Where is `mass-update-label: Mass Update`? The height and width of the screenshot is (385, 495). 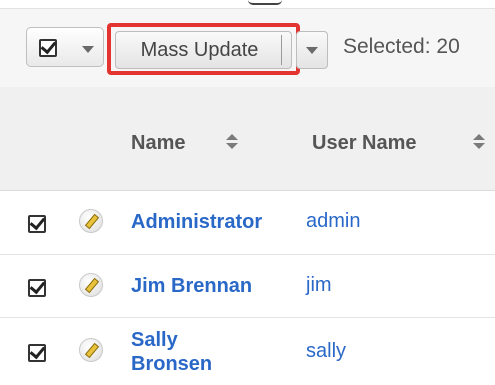 mass-update-label: Mass Update is located at coordinates (199, 49).